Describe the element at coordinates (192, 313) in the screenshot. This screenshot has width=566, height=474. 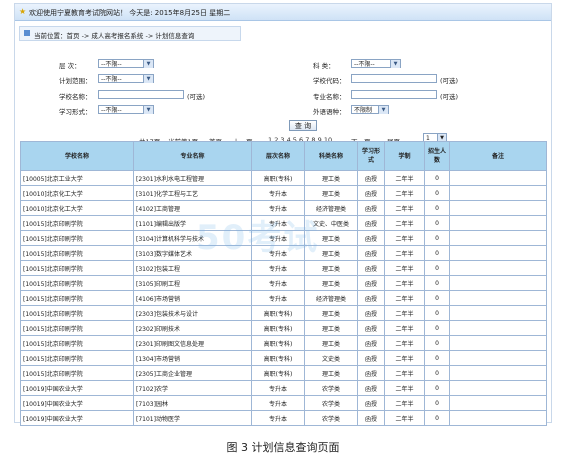
I see `table-cell: [2303]包装技术与设计` at that location.